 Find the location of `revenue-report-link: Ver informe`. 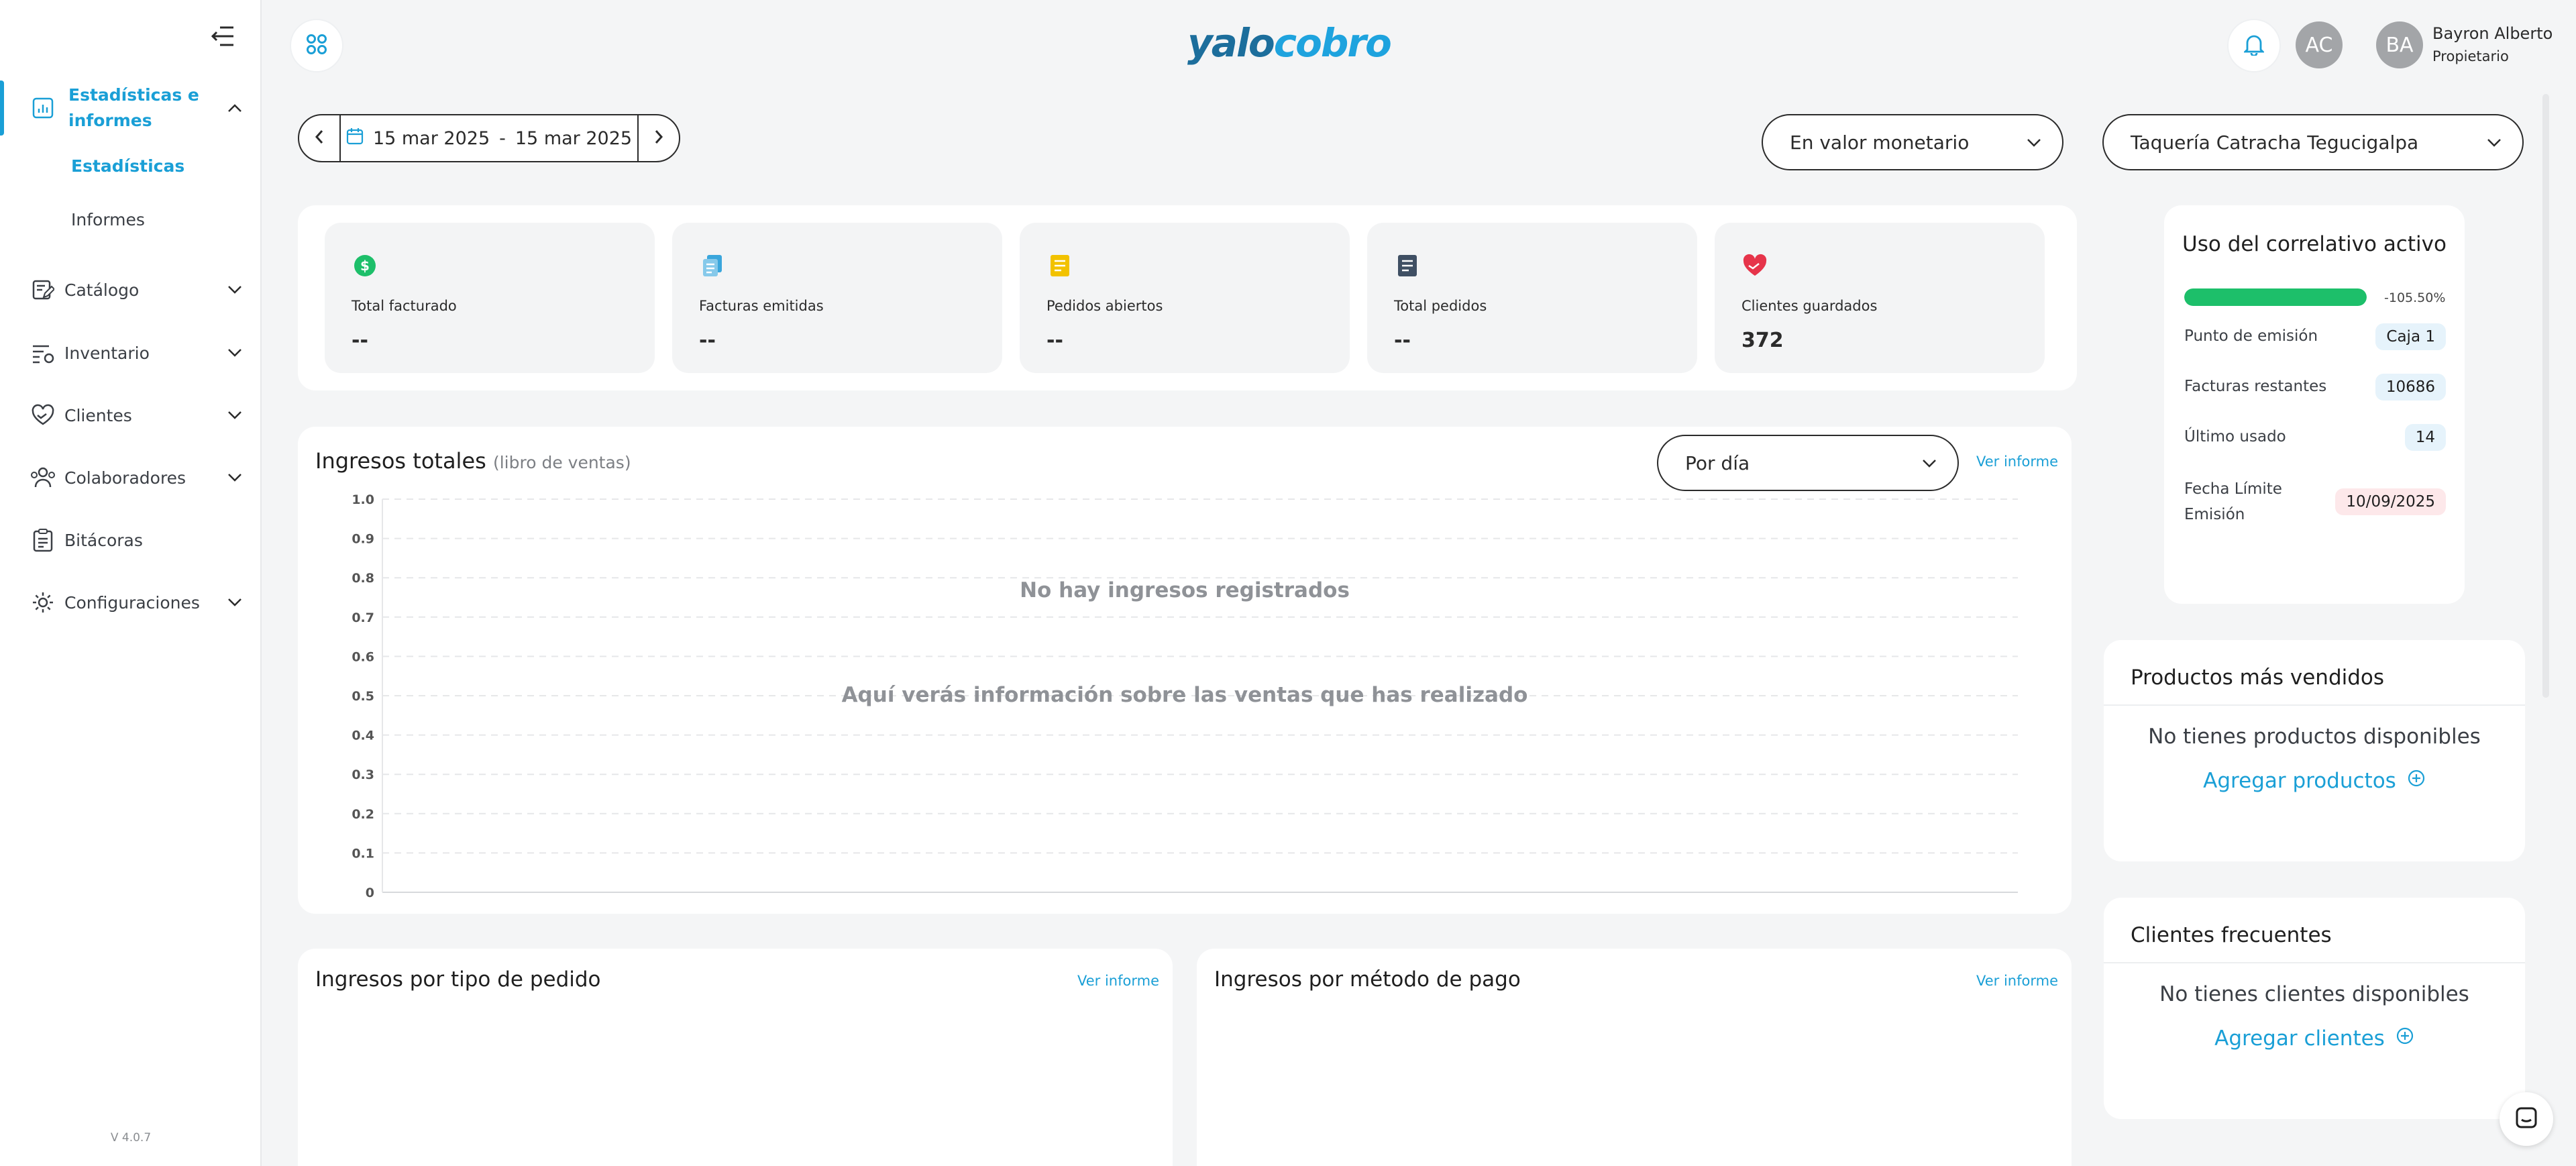

revenue-report-link: Ver informe is located at coordinates (2017, 462).